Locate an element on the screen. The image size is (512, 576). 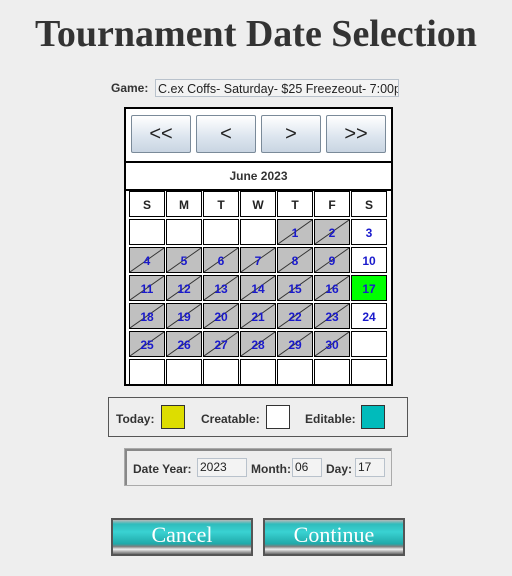
day-number: 23 is located at coordinates (332, 317).